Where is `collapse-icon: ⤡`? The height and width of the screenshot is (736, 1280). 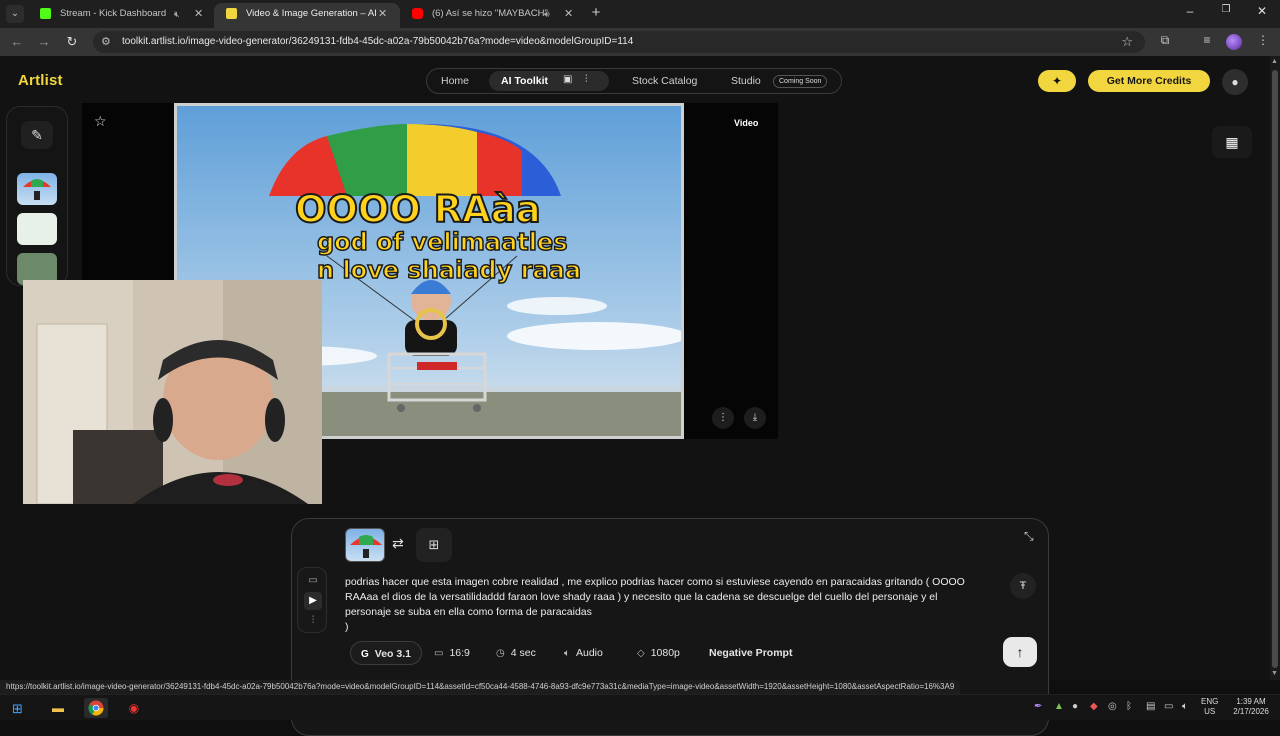 collapse-icon: ⤡ is located at coordinates (1029, 536).